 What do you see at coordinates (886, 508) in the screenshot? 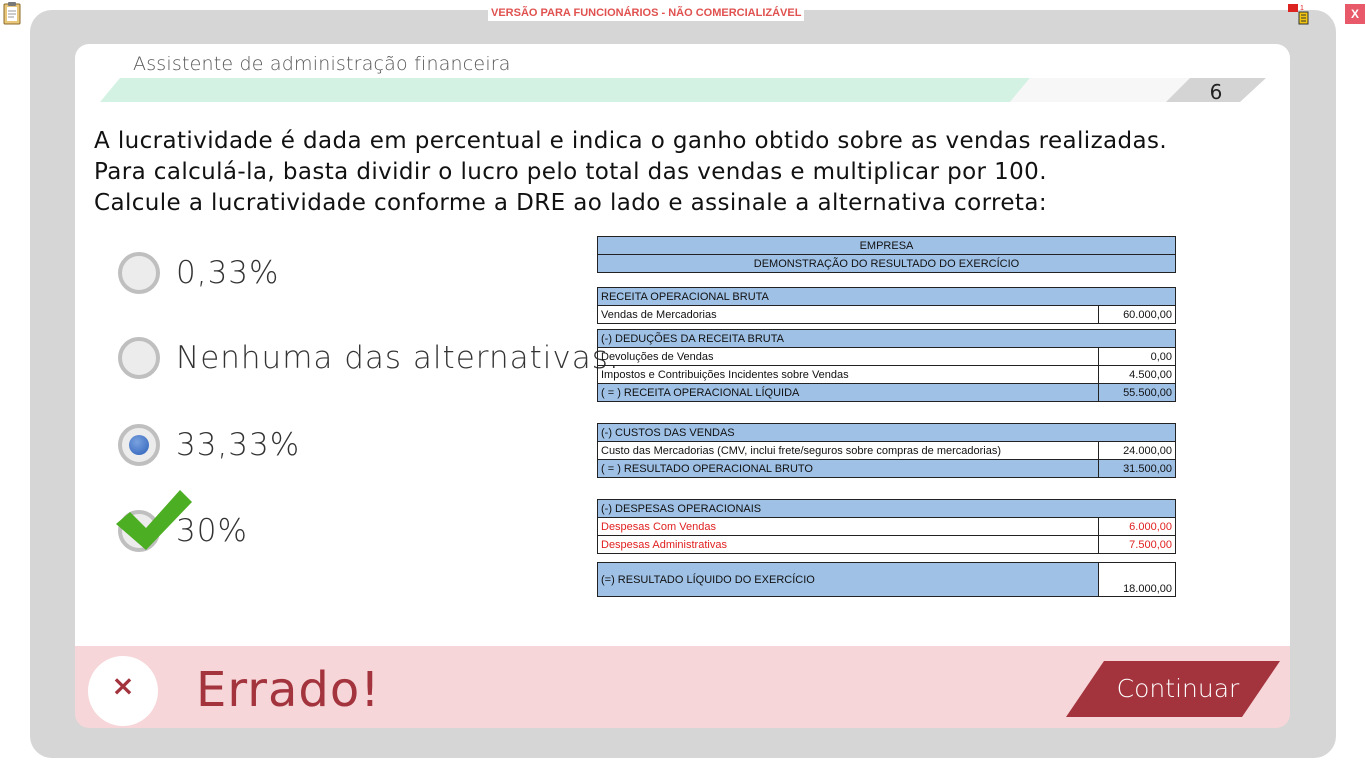
I see `dre-section-header: (-) DESPESAS OPERACIONAIS` at bounding box center [886, 508].